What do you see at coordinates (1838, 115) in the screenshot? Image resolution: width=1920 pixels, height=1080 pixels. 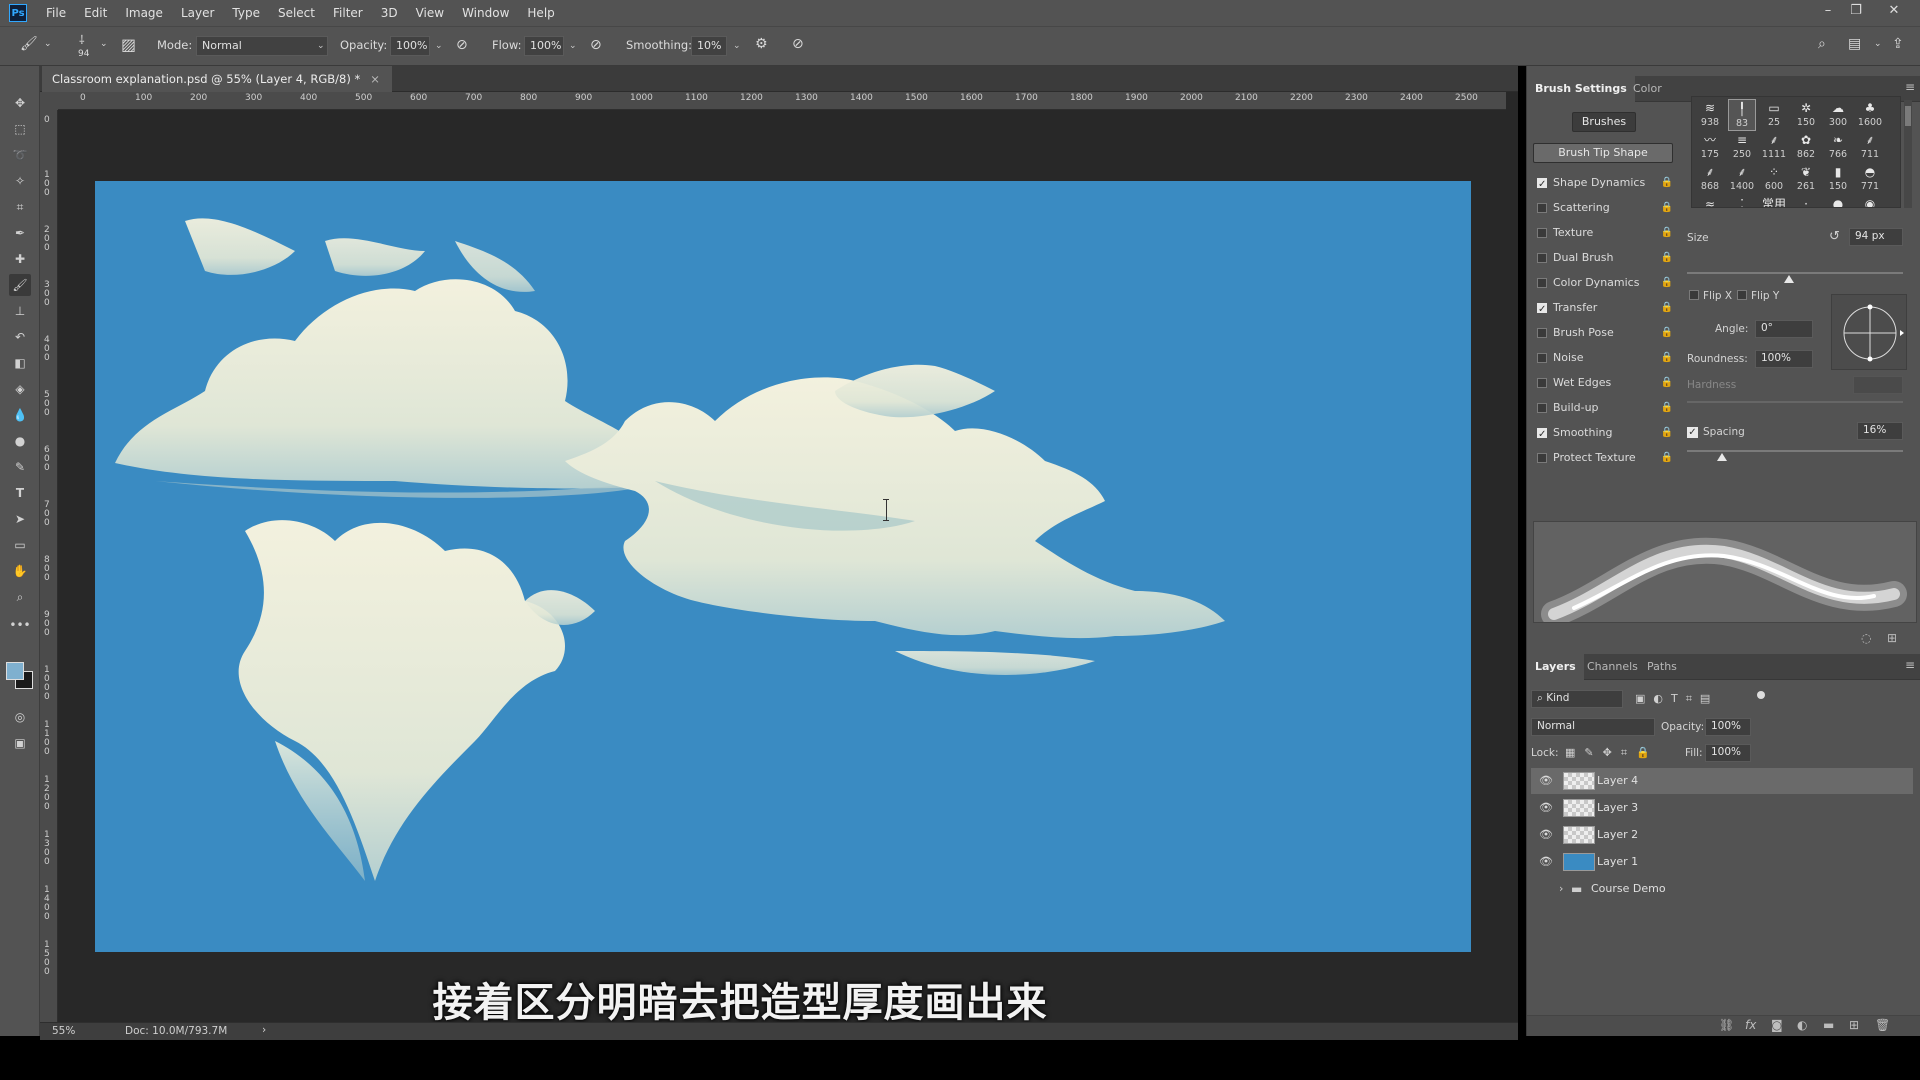 I see `brush-preset: ☁ 300` at bounding box center [1838, 115].